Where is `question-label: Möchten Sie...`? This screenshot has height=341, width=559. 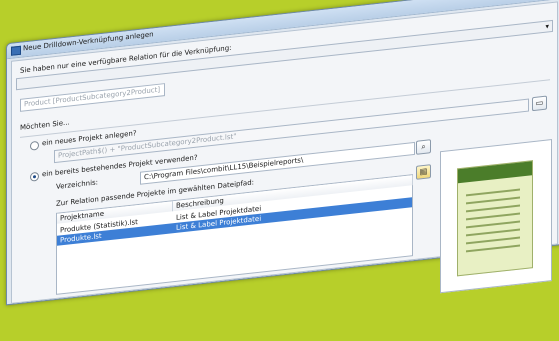 question-label: Möchten Sie... is located at coordinates (45, 125).